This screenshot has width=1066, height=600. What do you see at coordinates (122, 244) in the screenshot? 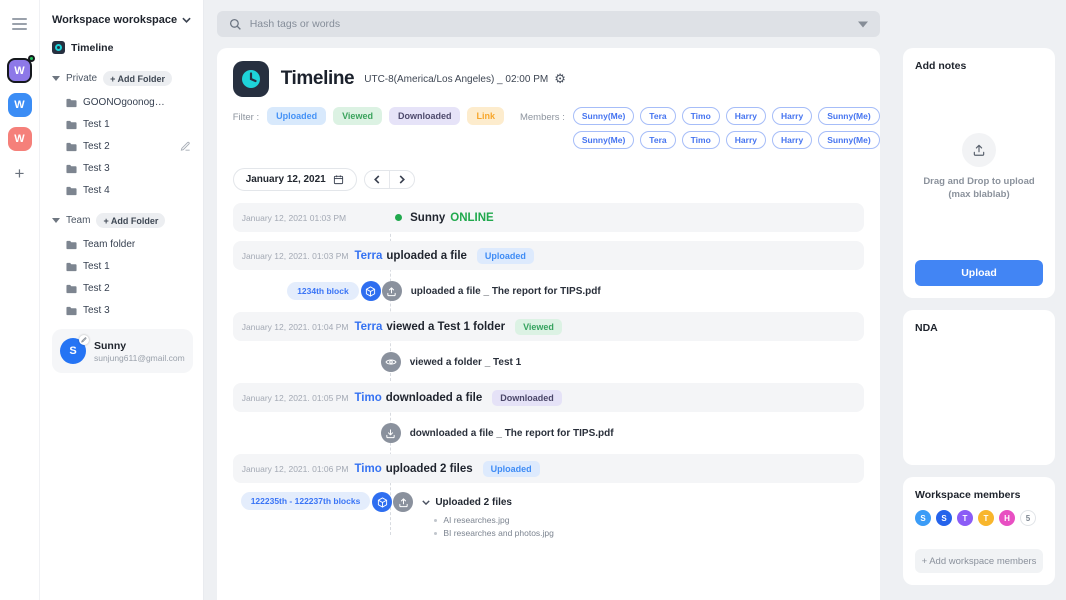
I see `sidebar-folder-teamfolder: Team folder` at bounding box center [122, 244].